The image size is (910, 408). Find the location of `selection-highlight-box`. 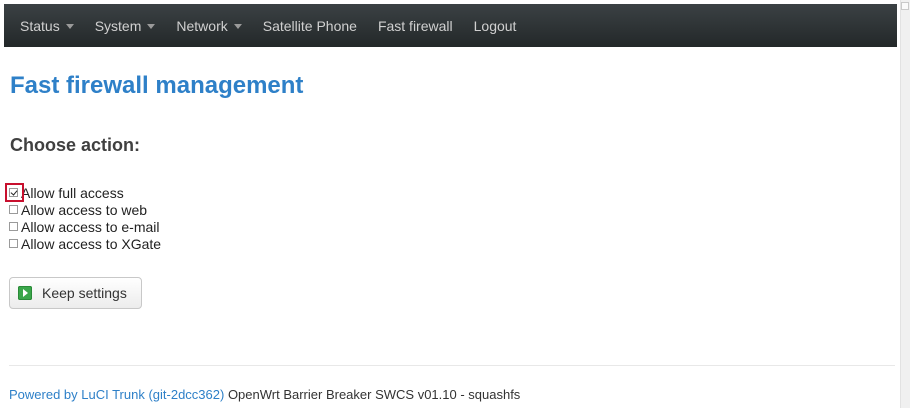

selection-highlight-box is located at coordinates (14, 192).